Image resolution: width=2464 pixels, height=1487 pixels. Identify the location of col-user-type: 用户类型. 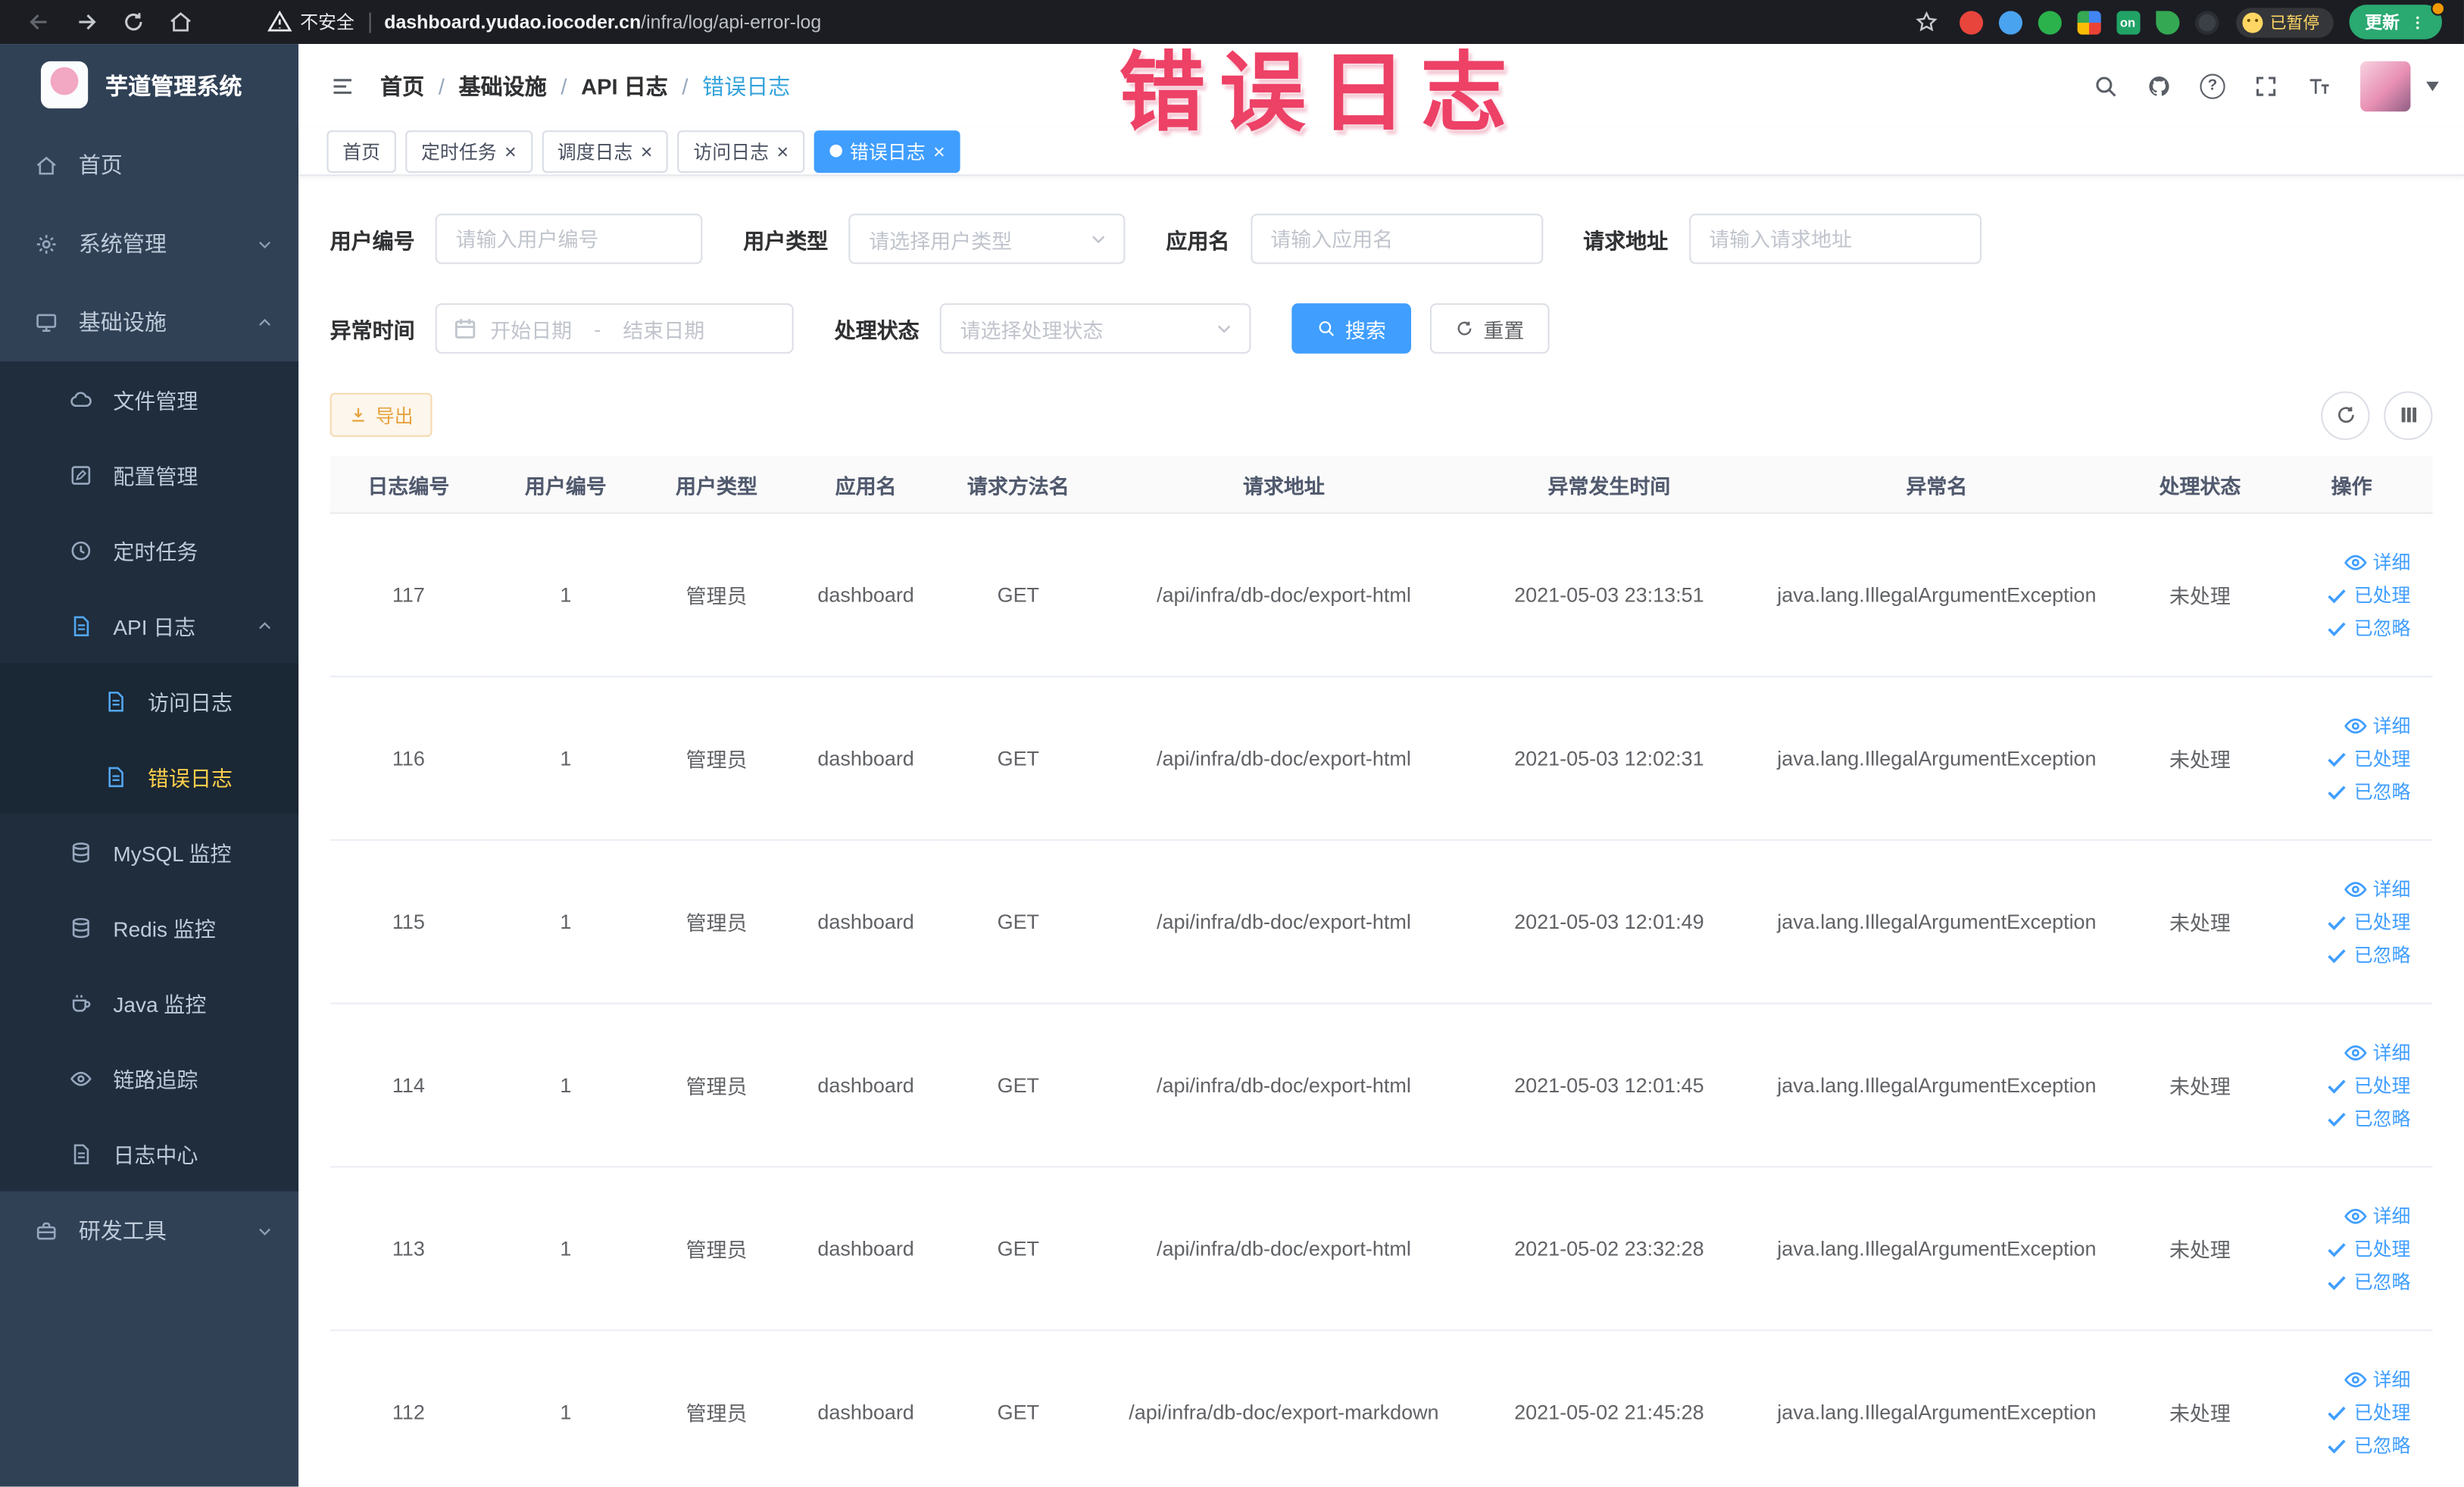
(716, 484).